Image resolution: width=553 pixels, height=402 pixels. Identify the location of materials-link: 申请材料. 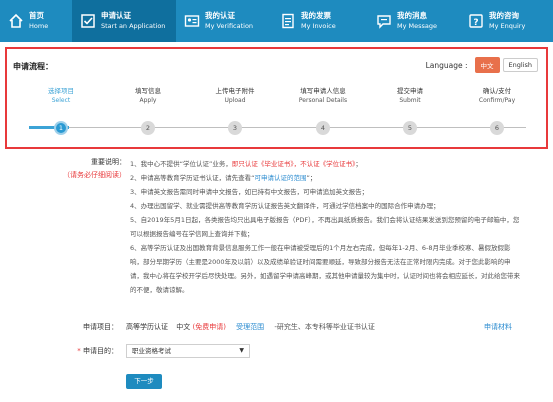
(498, 327).